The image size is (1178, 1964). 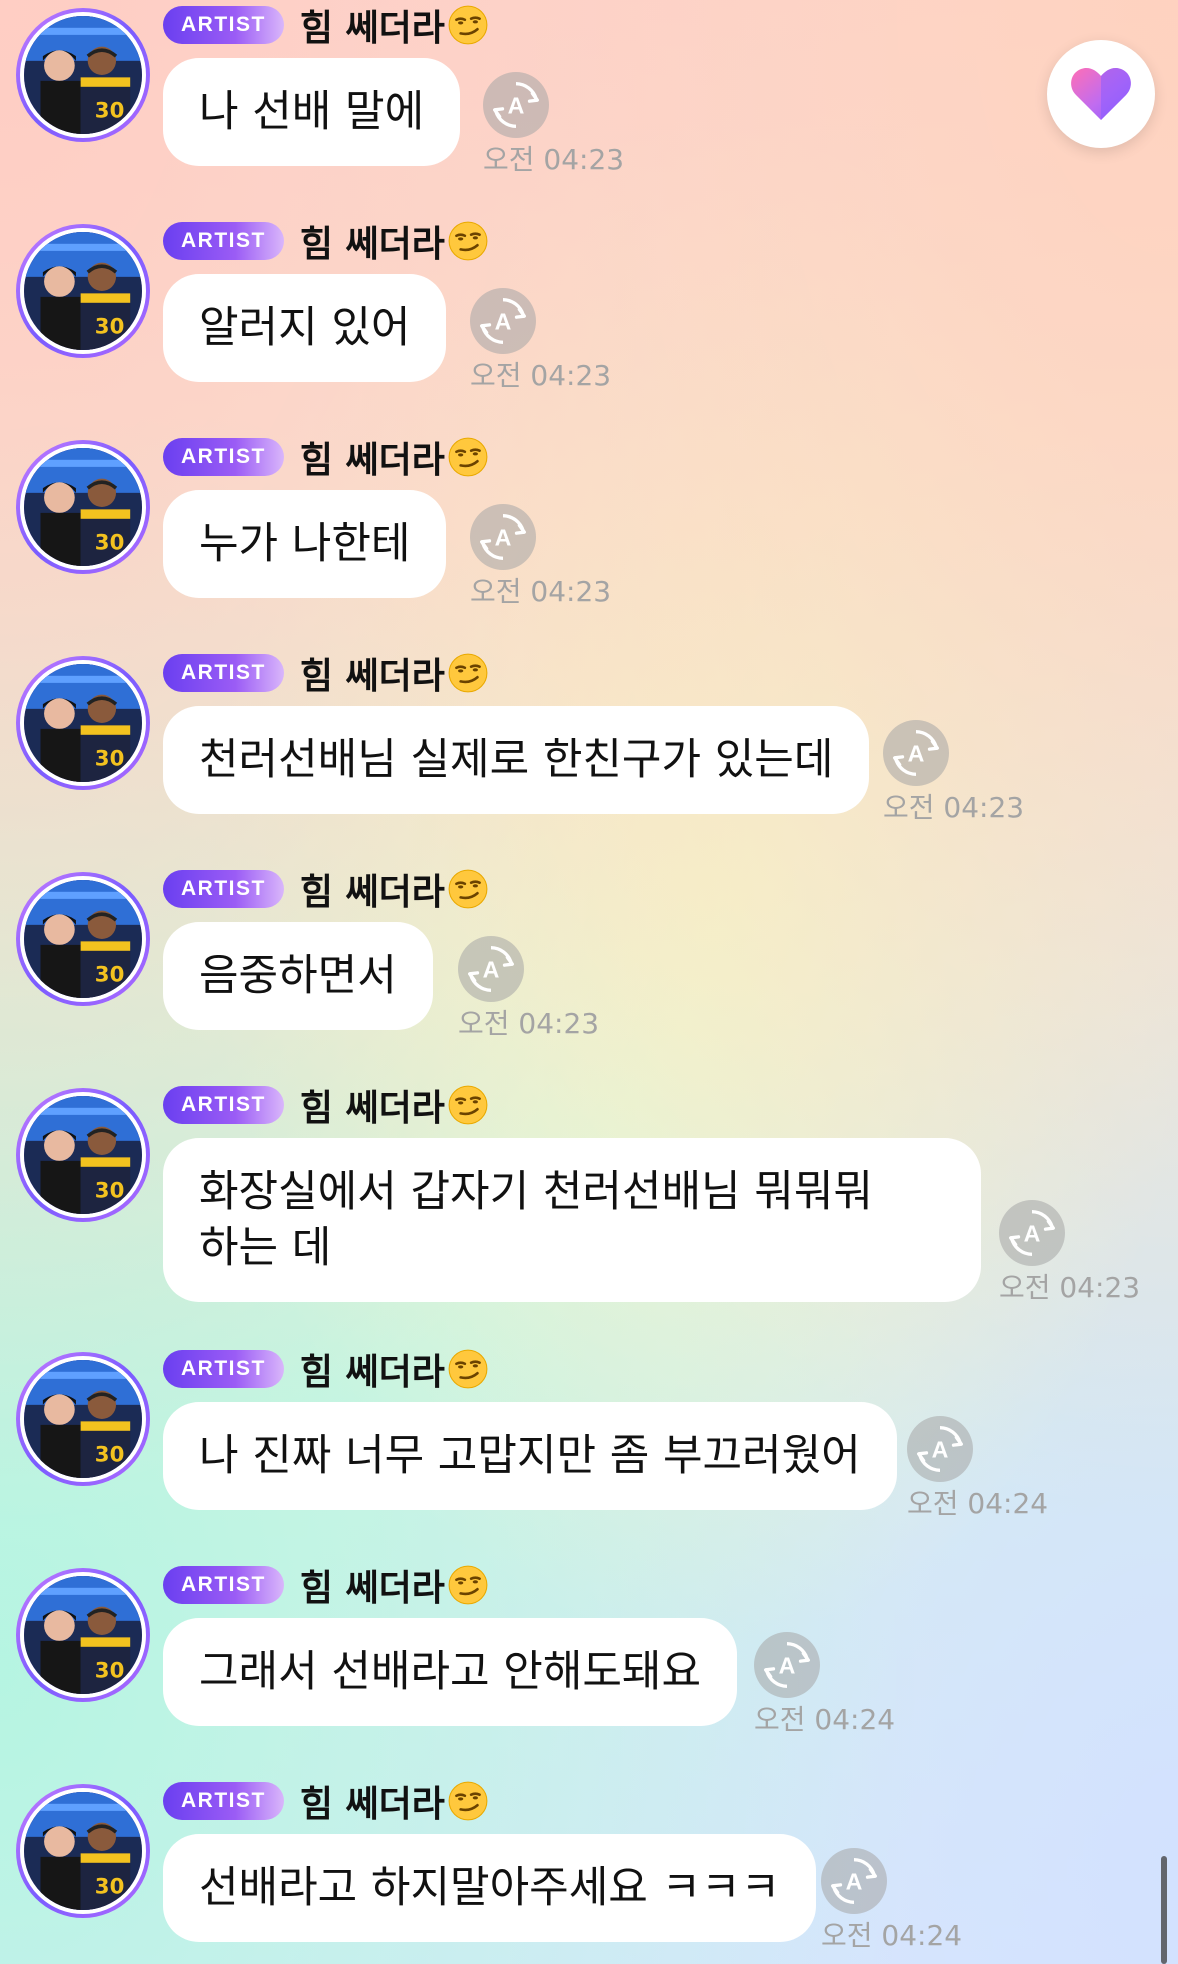 I want to click on favorite-button, so click(x=1101, y=94).